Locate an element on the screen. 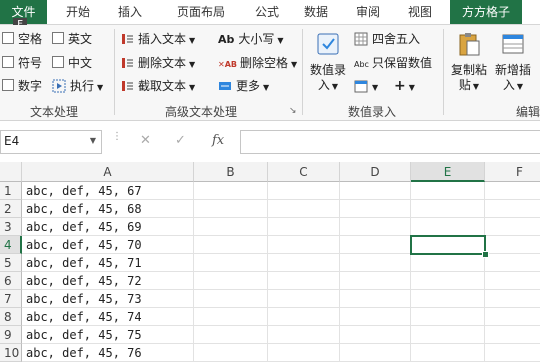 The width and height of the screenshot is (540, 362). column-header-c: C is located at coordinates (304, 172).